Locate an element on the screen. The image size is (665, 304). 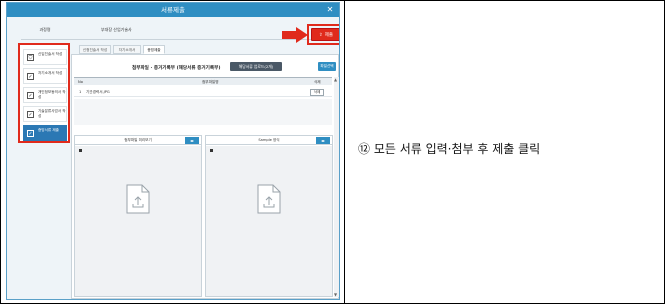
viewer-title: 첨부파일 미리보기 is located at coordinates (138, 140).